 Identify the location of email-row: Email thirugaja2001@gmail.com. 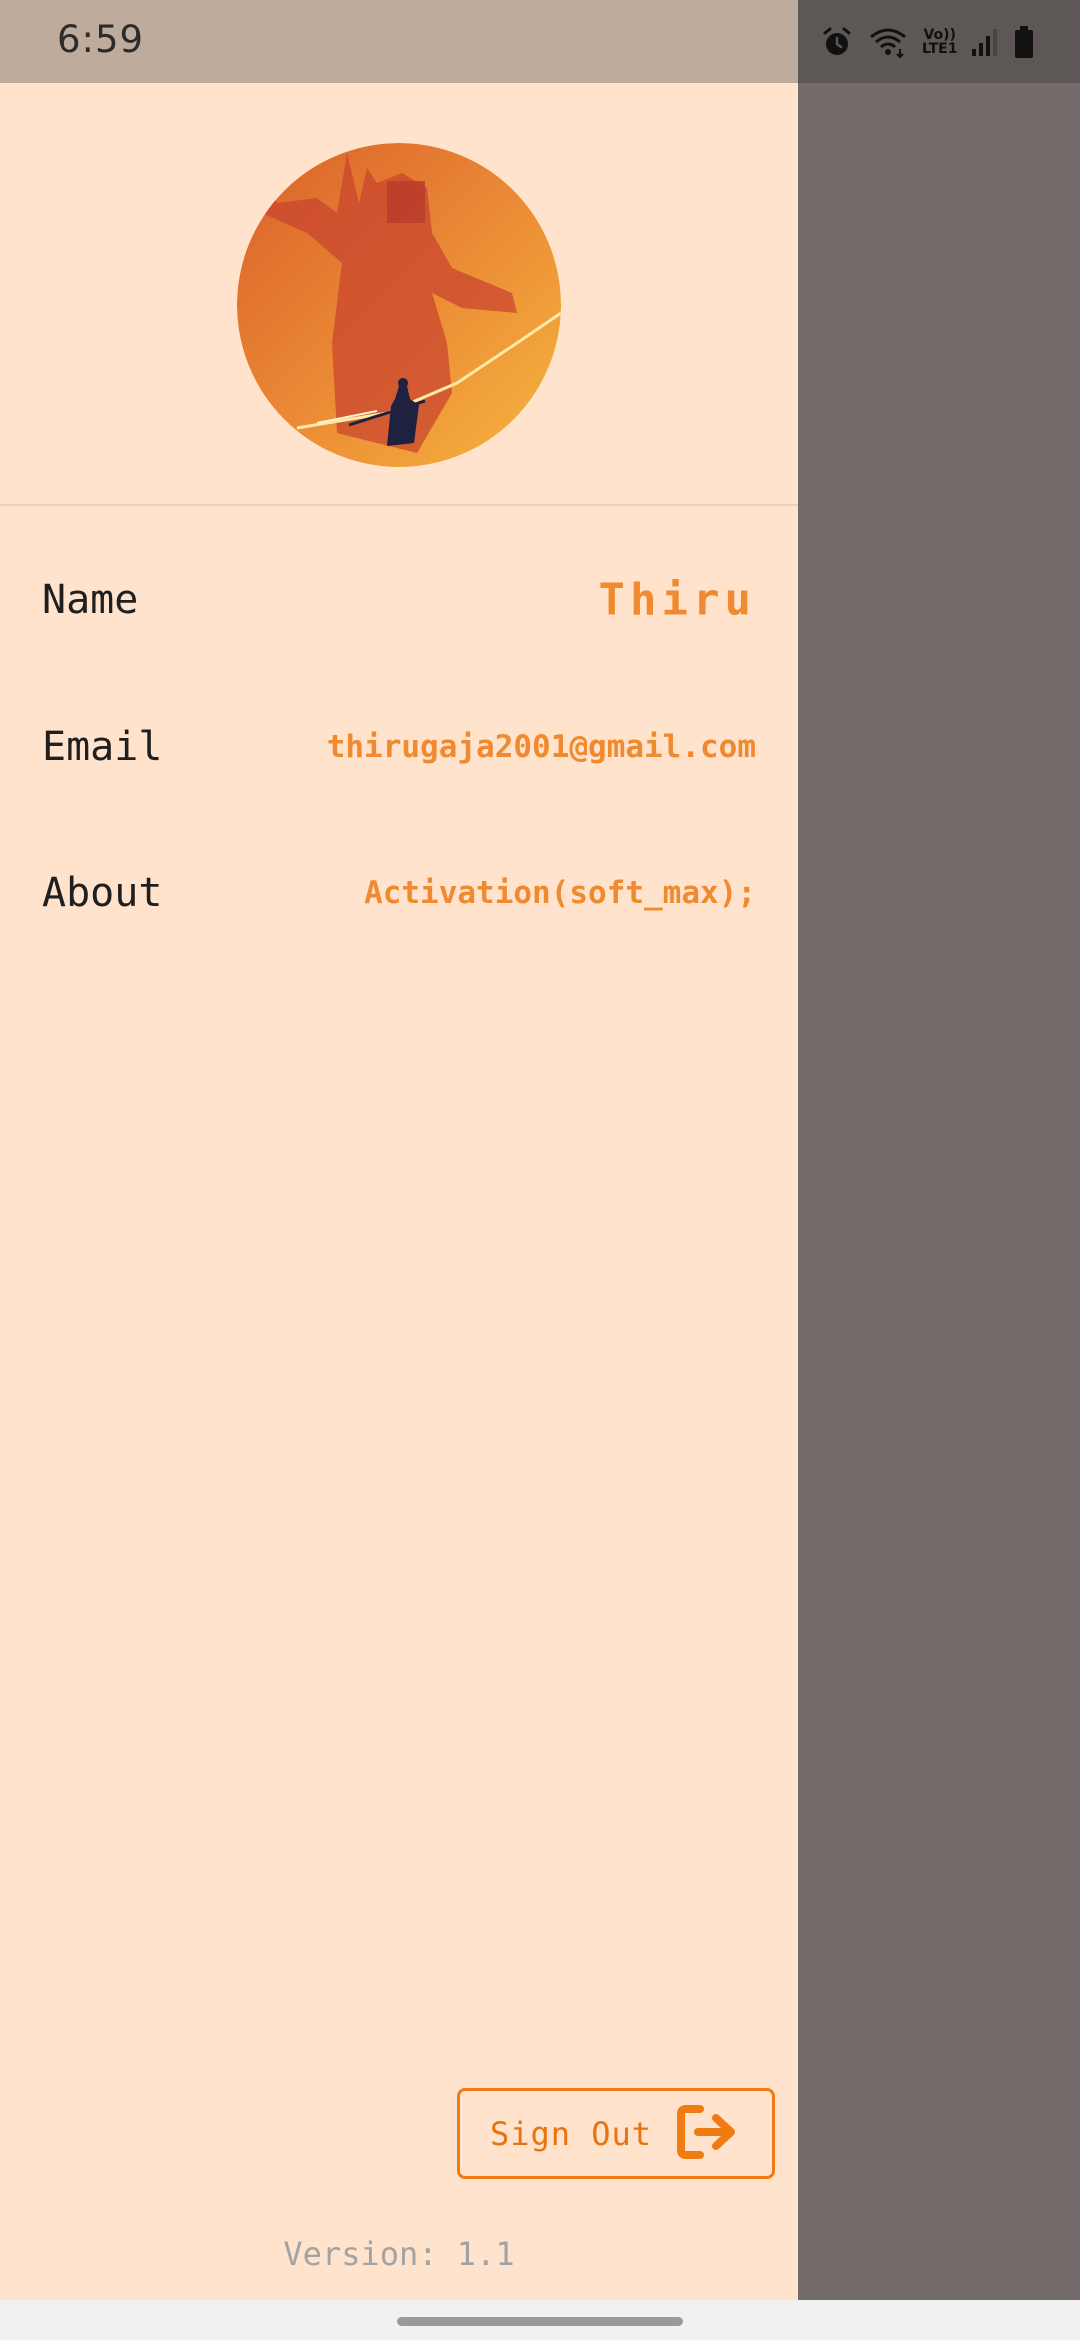
(399, 747).